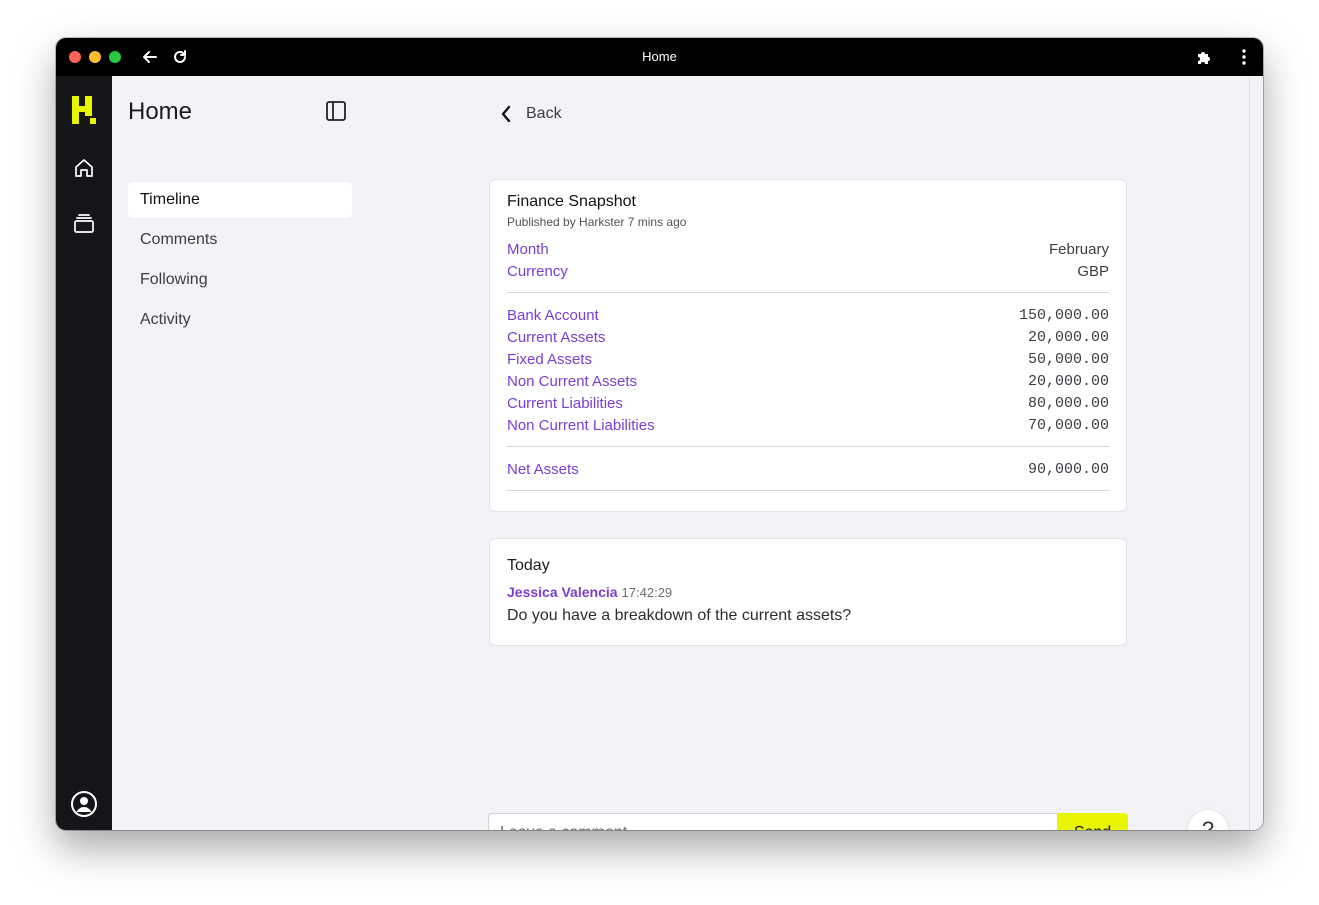  I want to click on total-label: Net Assets, so click(543, 469).